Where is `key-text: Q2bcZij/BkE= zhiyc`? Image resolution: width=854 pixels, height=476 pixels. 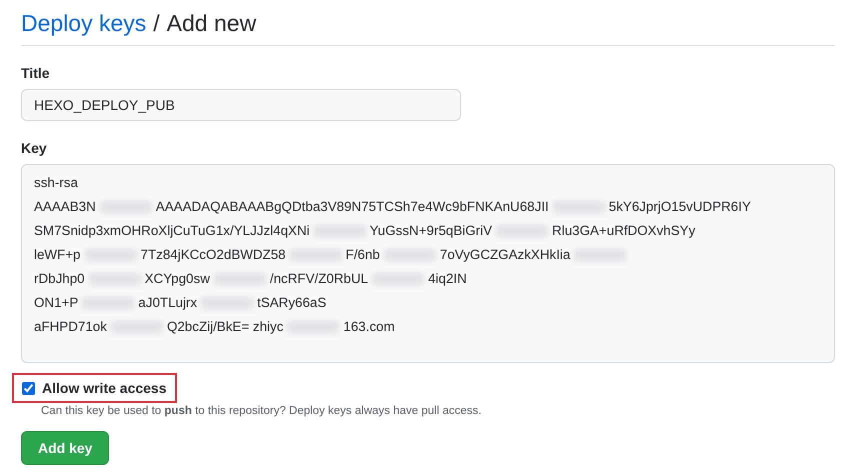 key-text: Q2bcZij/BkE= zhiyc is located at coordinates (225, 327).